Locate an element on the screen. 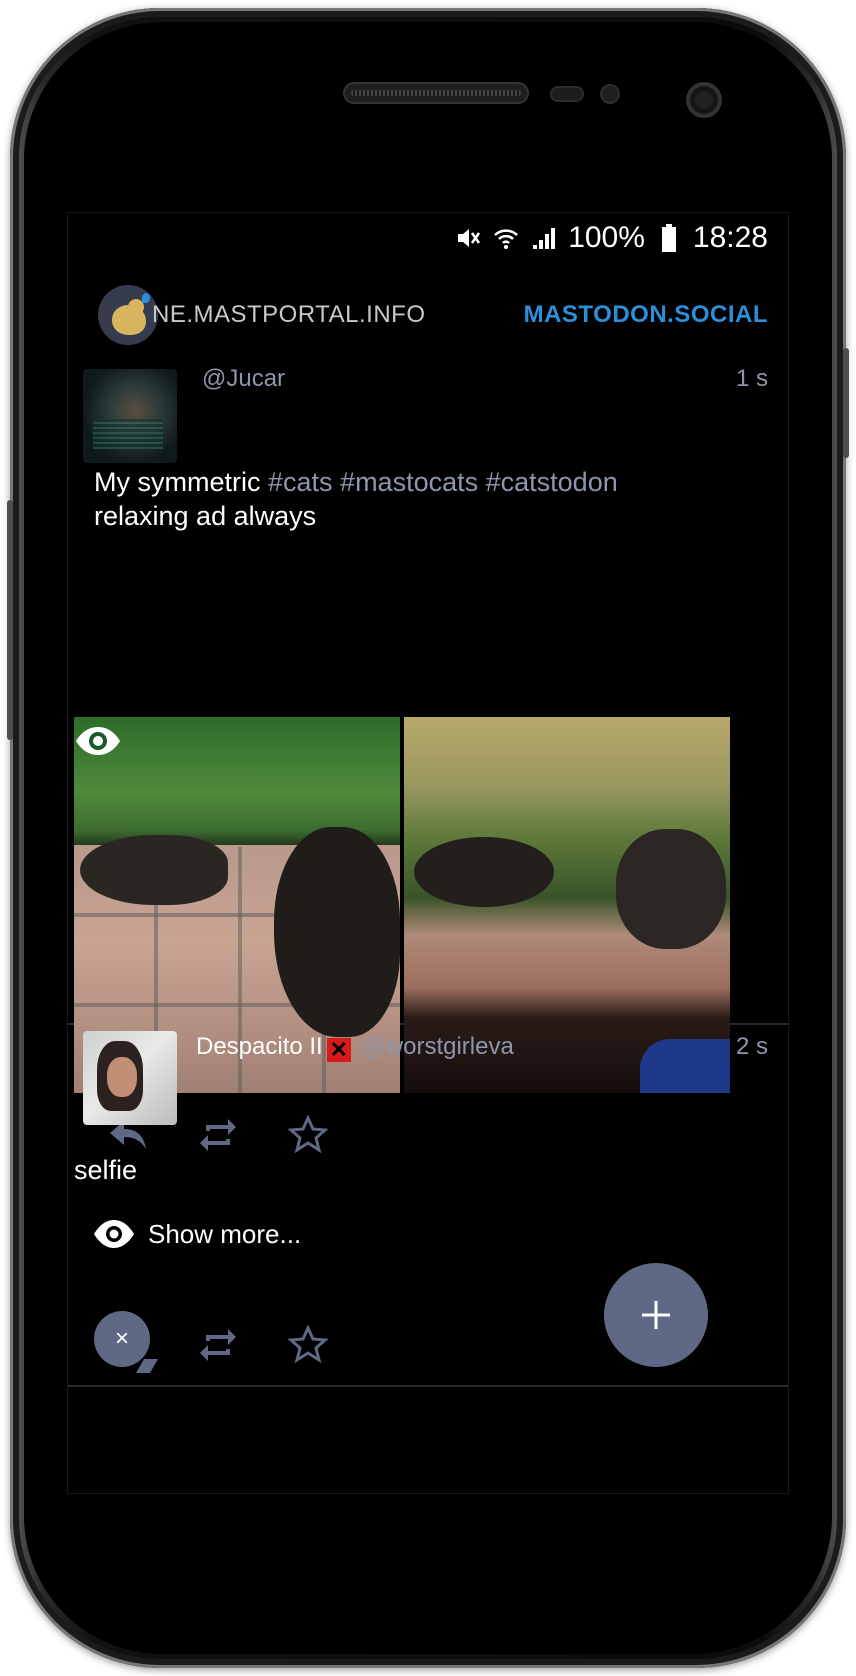 The width and height of the screenshot is (856, 1676). earpiece-speaker is located at coordinates (436, 93).